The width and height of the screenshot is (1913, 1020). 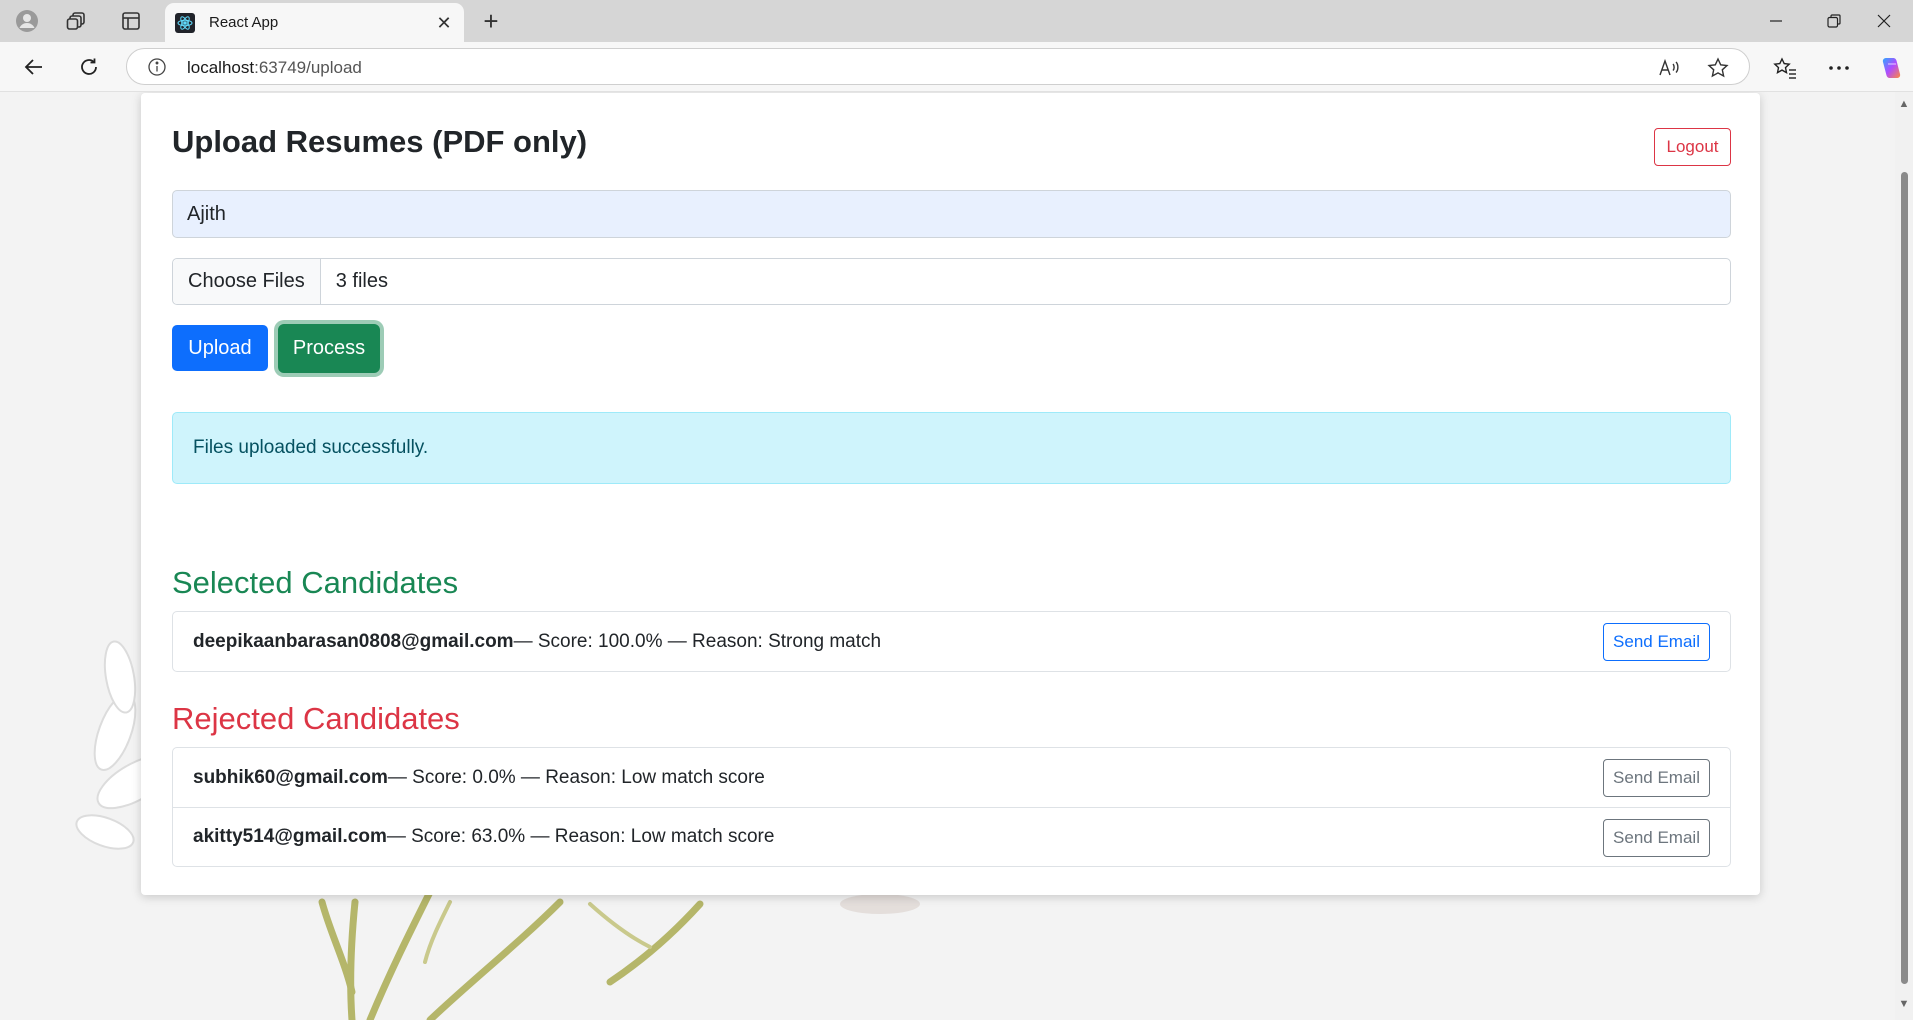 What do you see at coordinates (315, 582) in the screenshot?
I see `selected-candidates-heading: Selected Candidates` at bounding box center [315, 582].